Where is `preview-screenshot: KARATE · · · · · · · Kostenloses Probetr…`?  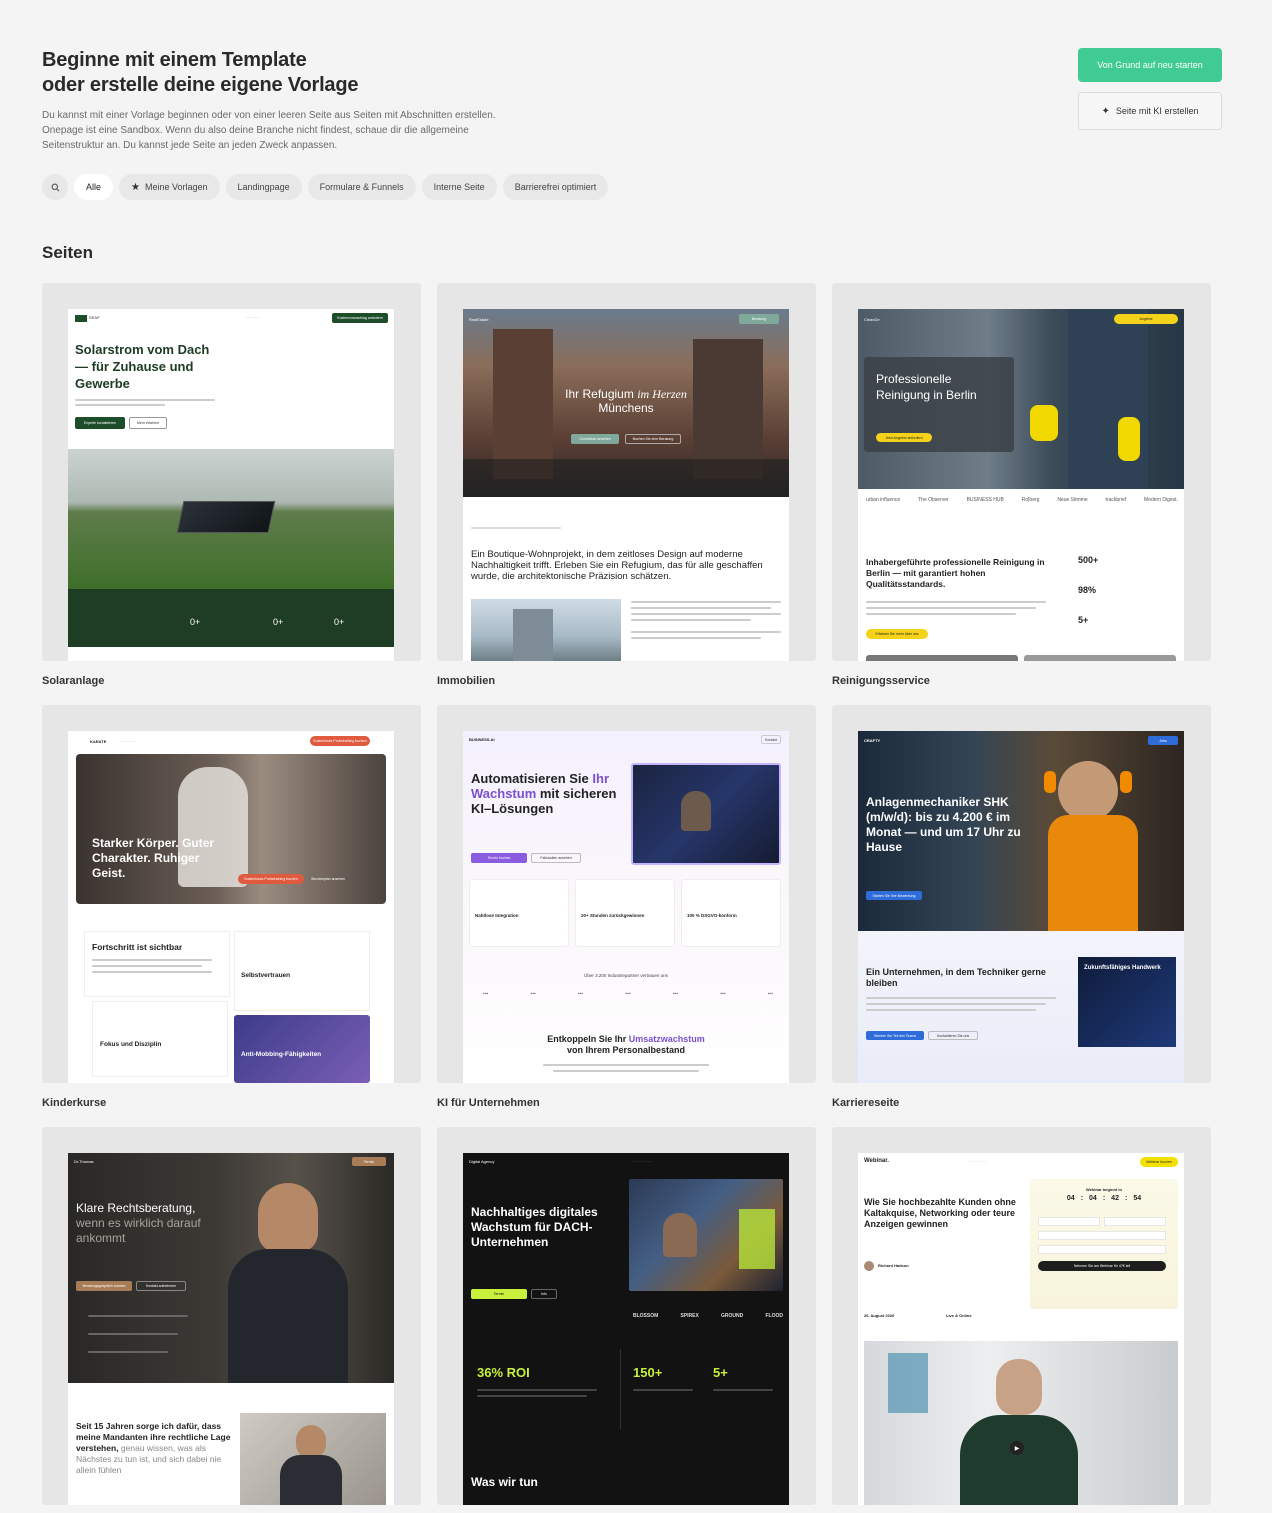
preview-screenshot: KARATE · · · · · · · Kostenloses Probetr… is located at coordinates (231, 907).